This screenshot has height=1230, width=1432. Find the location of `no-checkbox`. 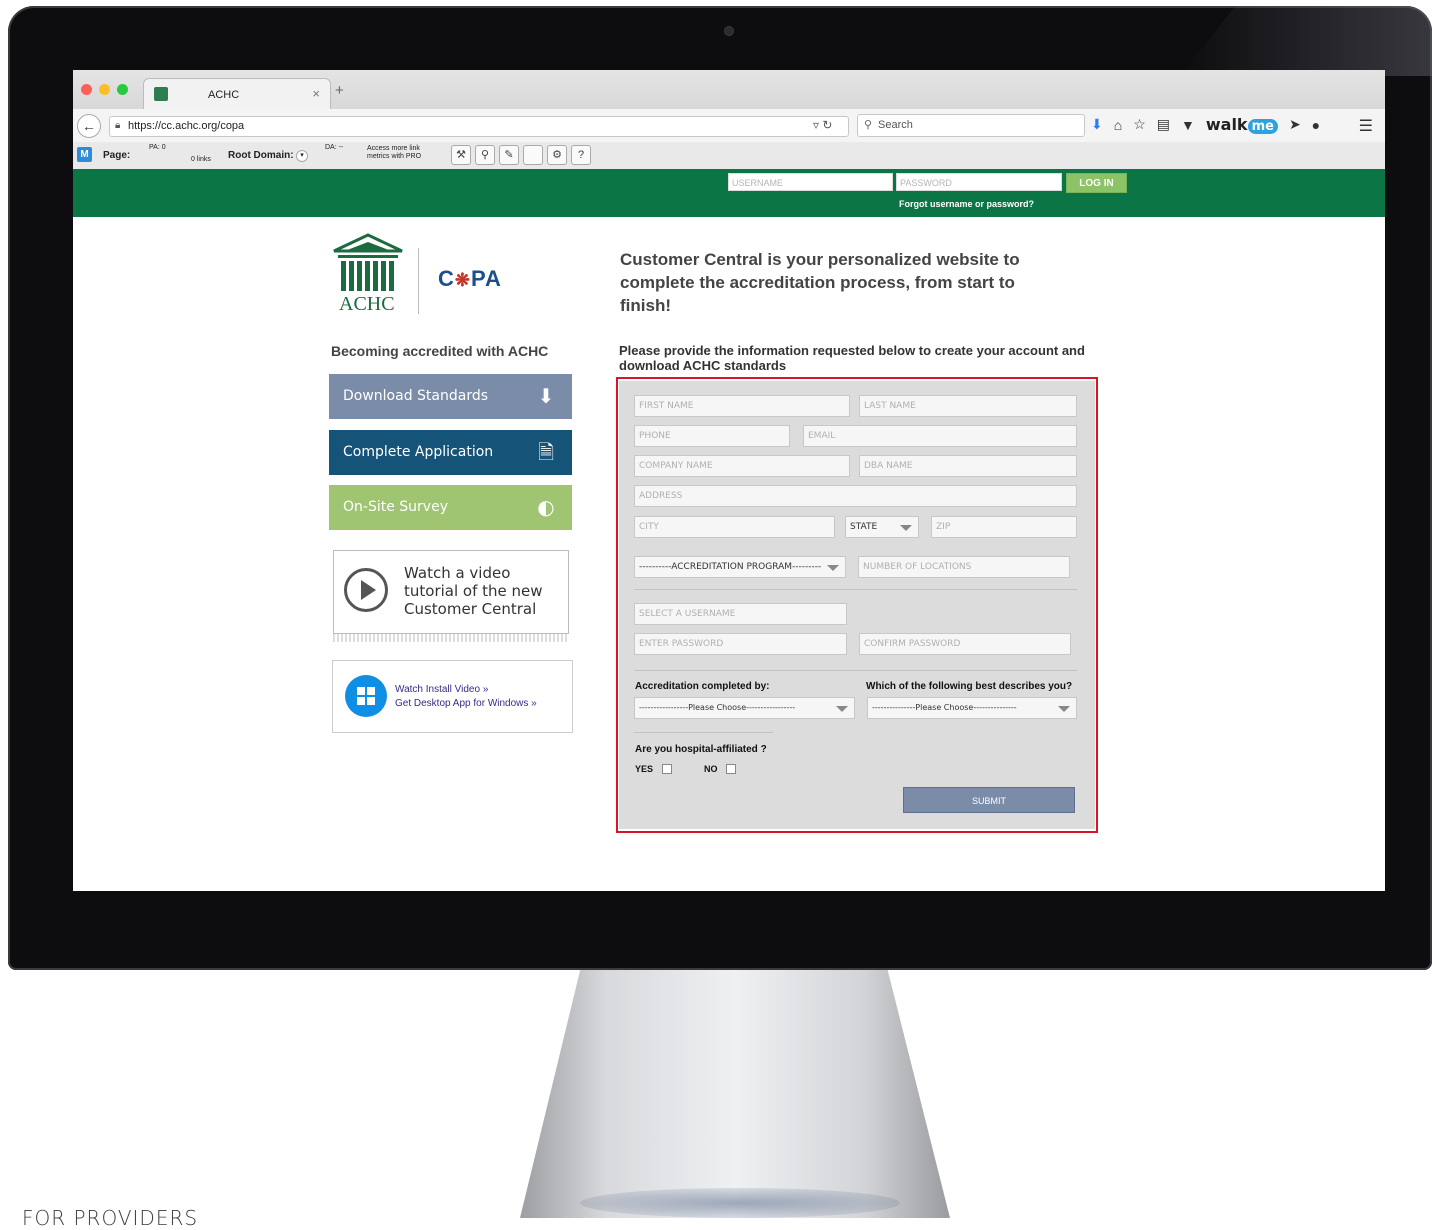

no-checkbox is located at coordinates (731, 769).